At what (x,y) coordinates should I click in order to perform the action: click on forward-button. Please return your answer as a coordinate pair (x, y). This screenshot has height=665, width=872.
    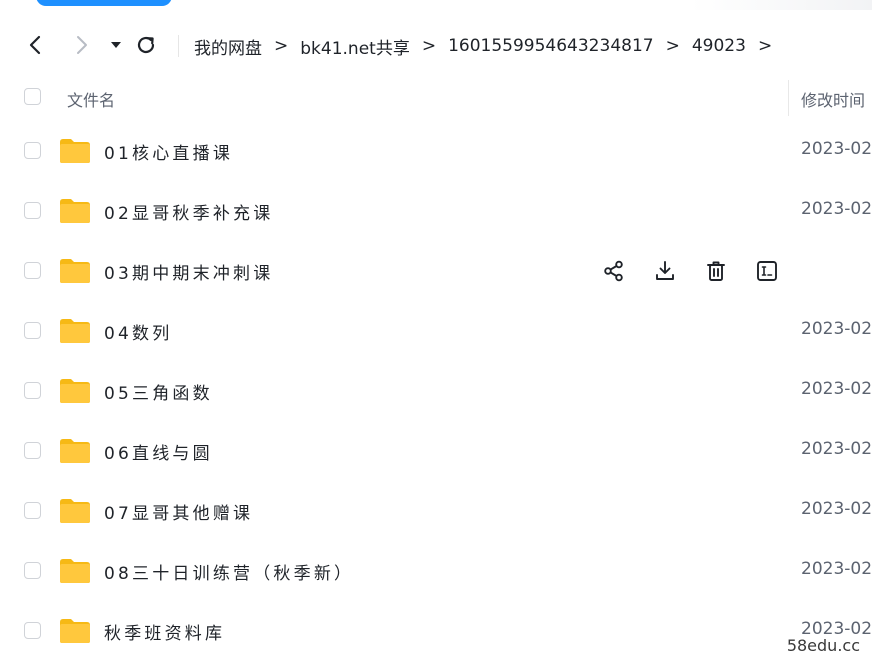
    Looking at the image, I should click on (82, 45).